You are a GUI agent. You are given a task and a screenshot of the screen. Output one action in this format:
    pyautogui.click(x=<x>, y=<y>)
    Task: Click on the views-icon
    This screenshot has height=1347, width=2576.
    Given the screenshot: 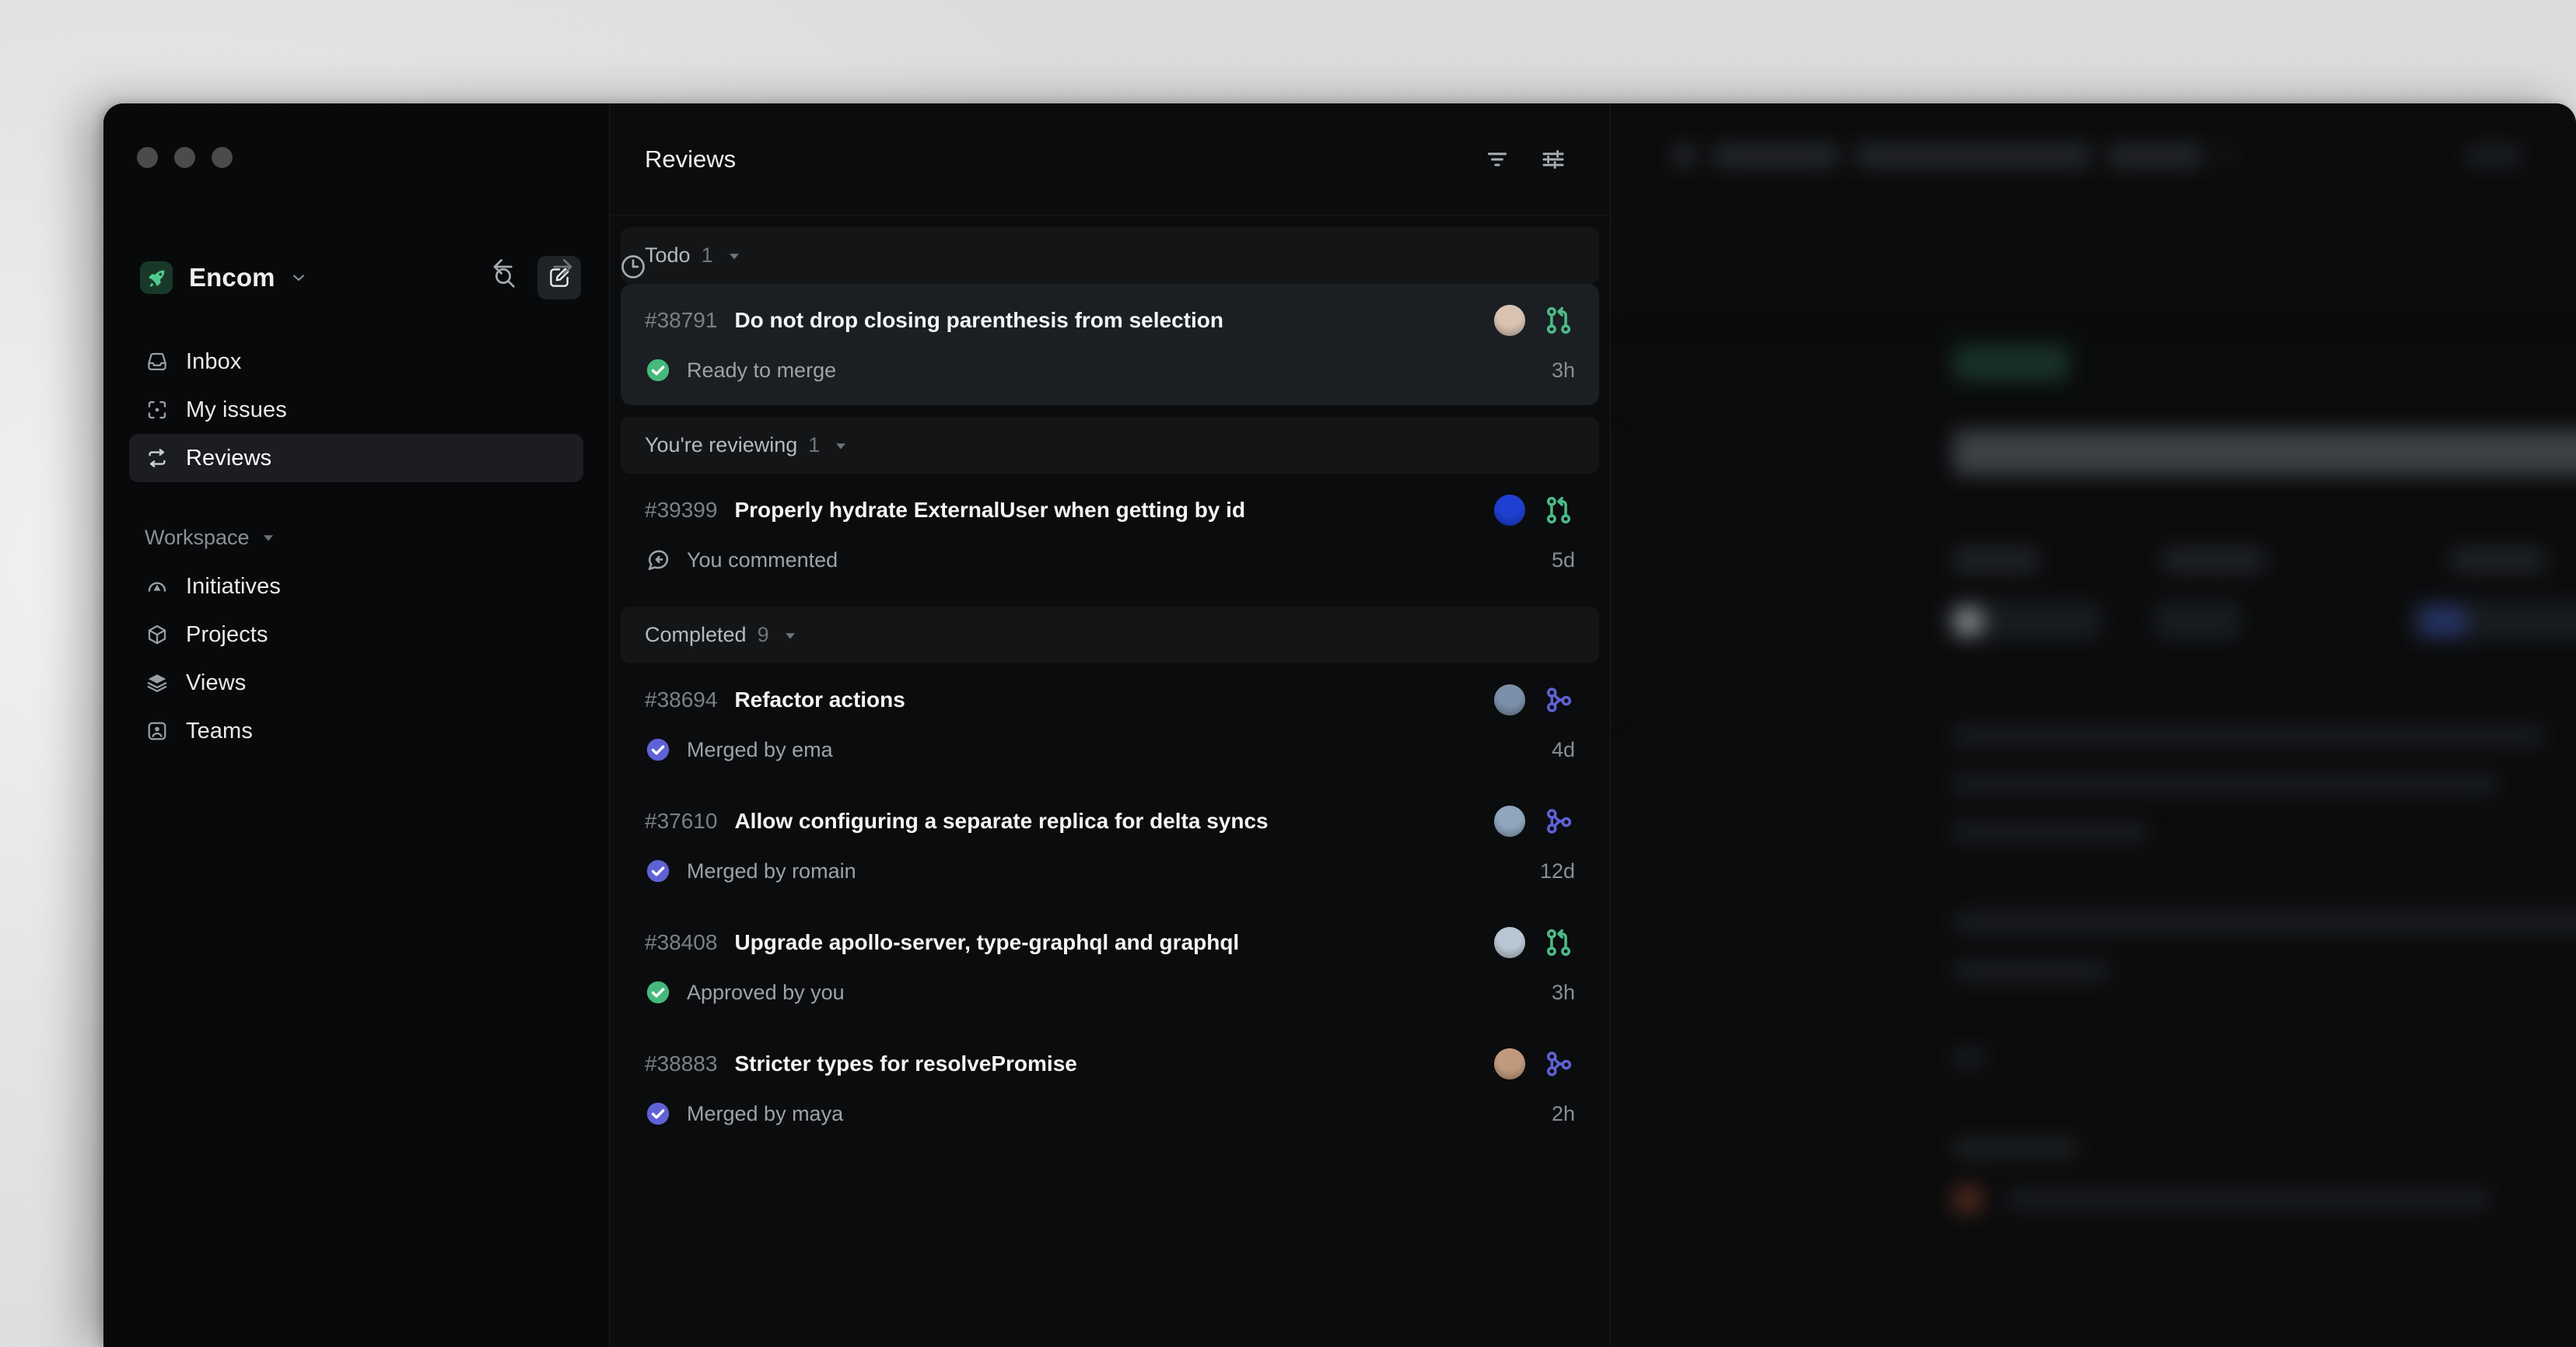 What is the action you would take?
    pyautogui.click(x=157, y=683)
    